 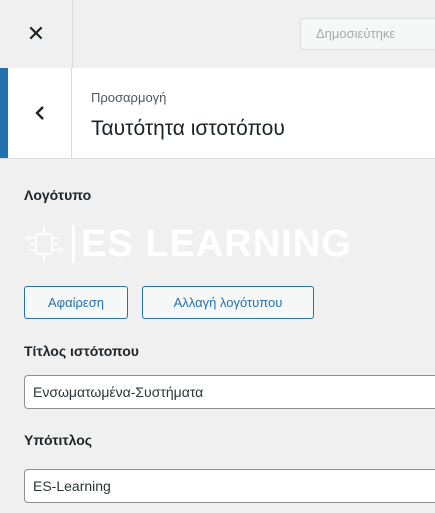 What do you see at coordinates (58, 195) in the screenshot?
I see `logo-label: Λογότυπο` at bounding box center [58, 195].